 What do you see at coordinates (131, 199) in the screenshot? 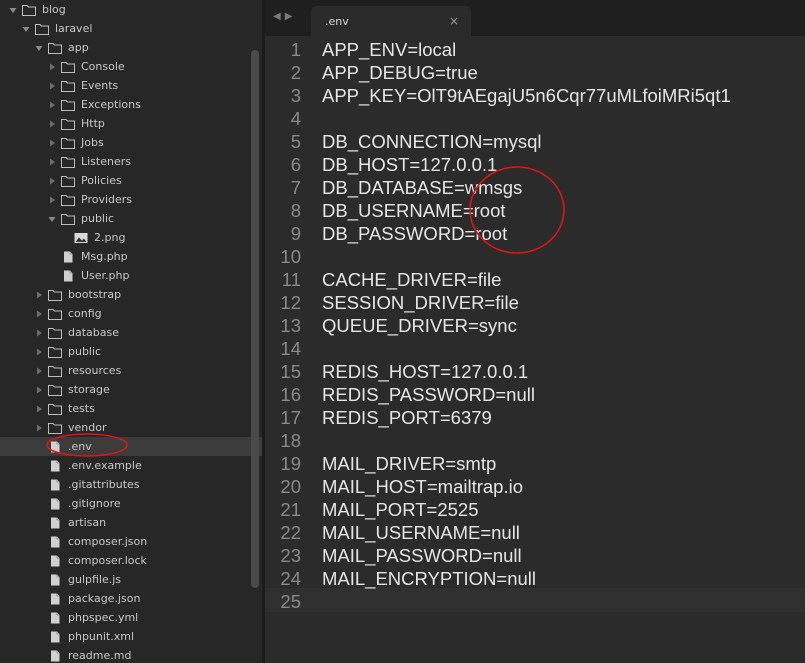
I see `folder-providers: Providers` at bounding box center [131, 199].